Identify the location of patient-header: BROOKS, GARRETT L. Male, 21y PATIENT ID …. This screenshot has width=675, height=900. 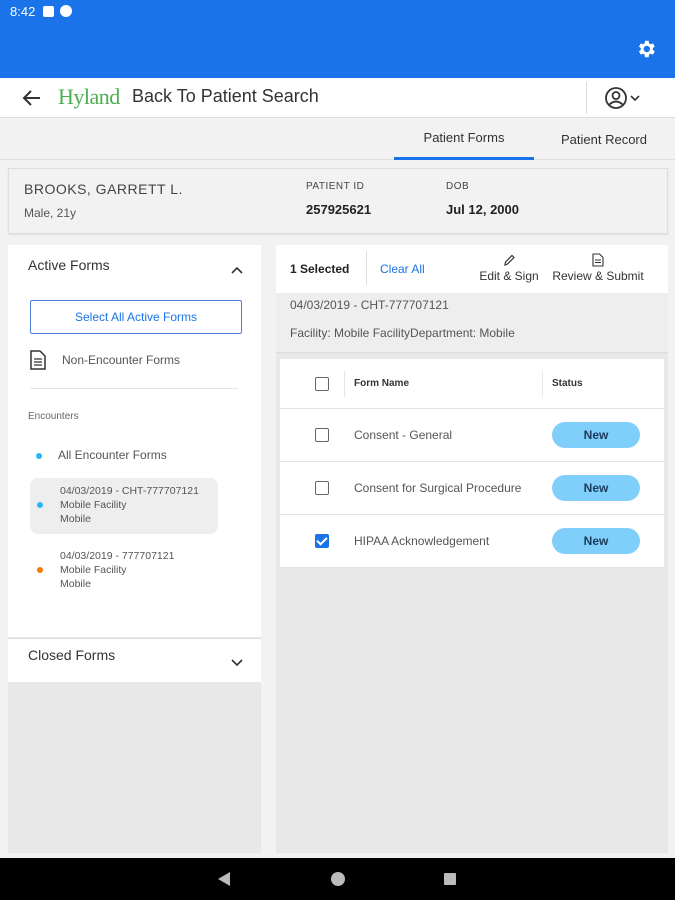
(338, 201).